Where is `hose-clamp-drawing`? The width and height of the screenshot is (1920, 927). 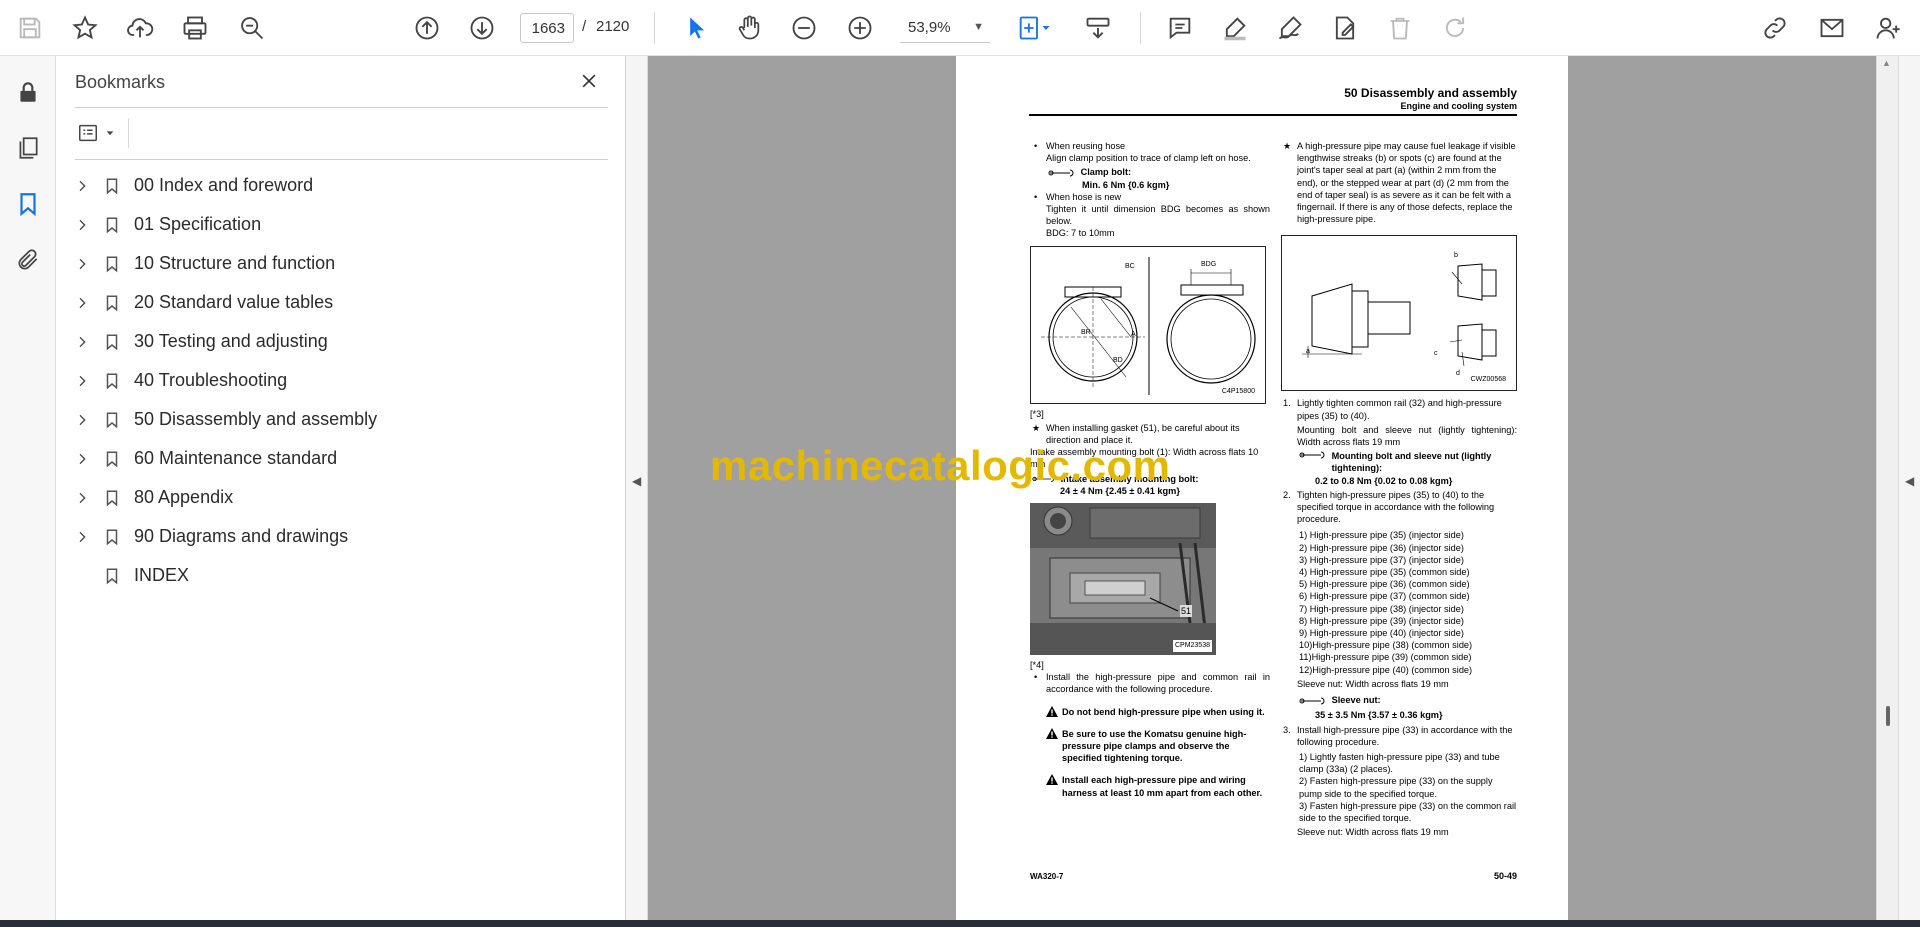
hose-clamp-drawing is located at coordinates (1148, 325).